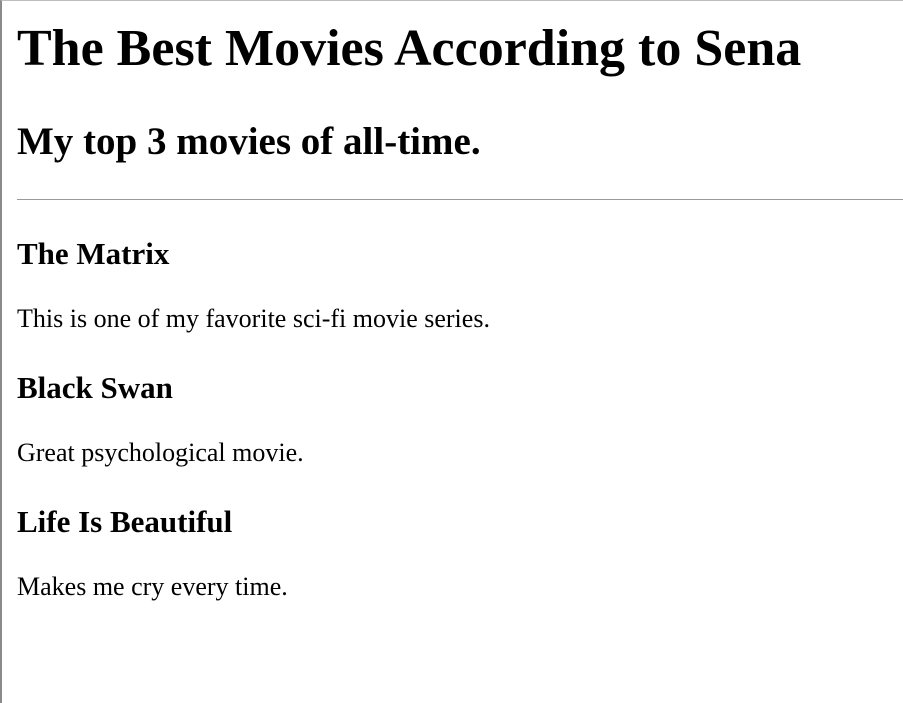 The height and width of the screenshot is (703, 903). I want to click on movie-description: Makes me cry every time., so click(152, 586).